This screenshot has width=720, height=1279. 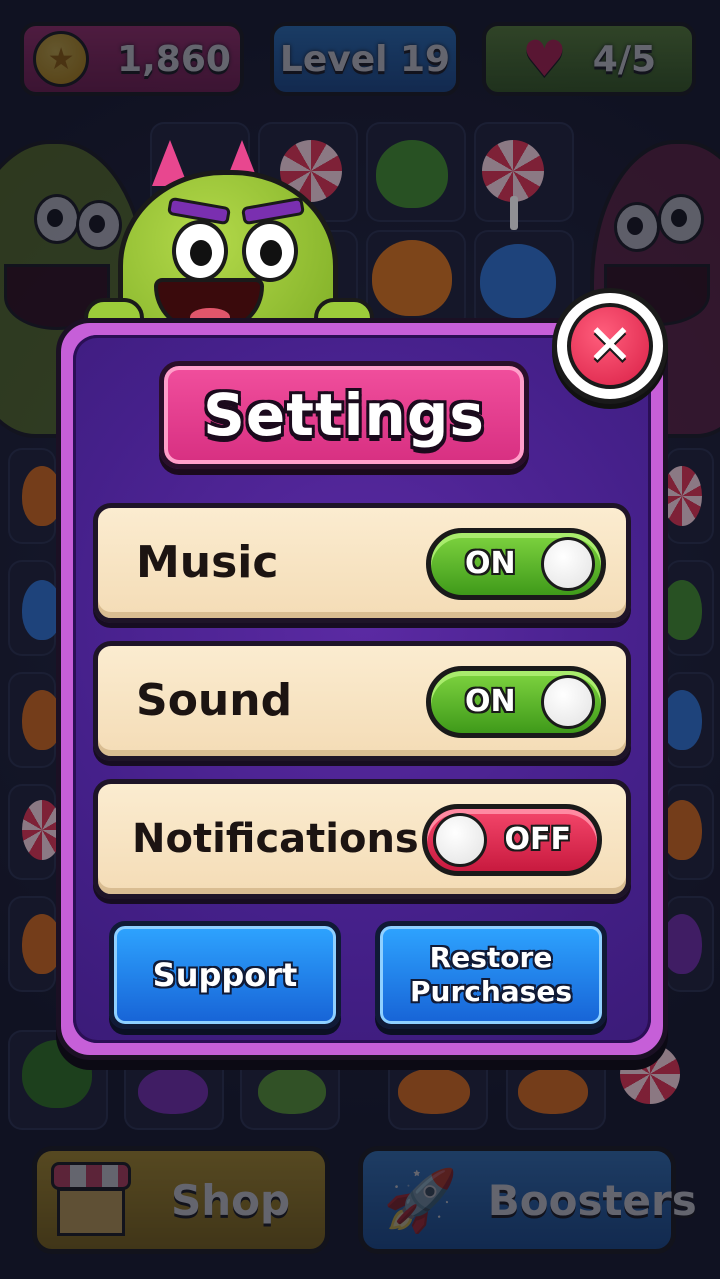 I want to click on notifications-toggle-state: OFF, so click(x=538, y=839).